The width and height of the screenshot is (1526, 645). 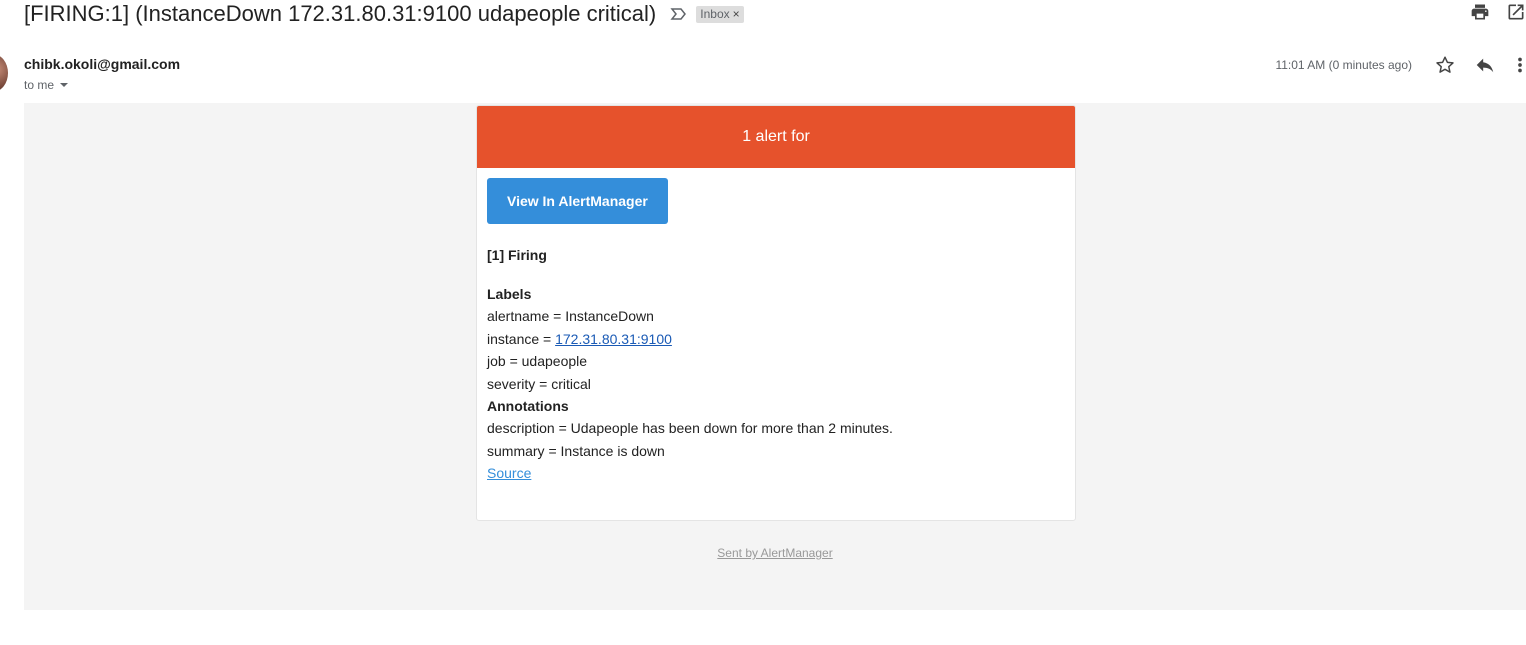 What do you see at coordinates (528, 406) in the screenshot?
I see `annotations-title: Annotations` at bounding box center [528, 406].